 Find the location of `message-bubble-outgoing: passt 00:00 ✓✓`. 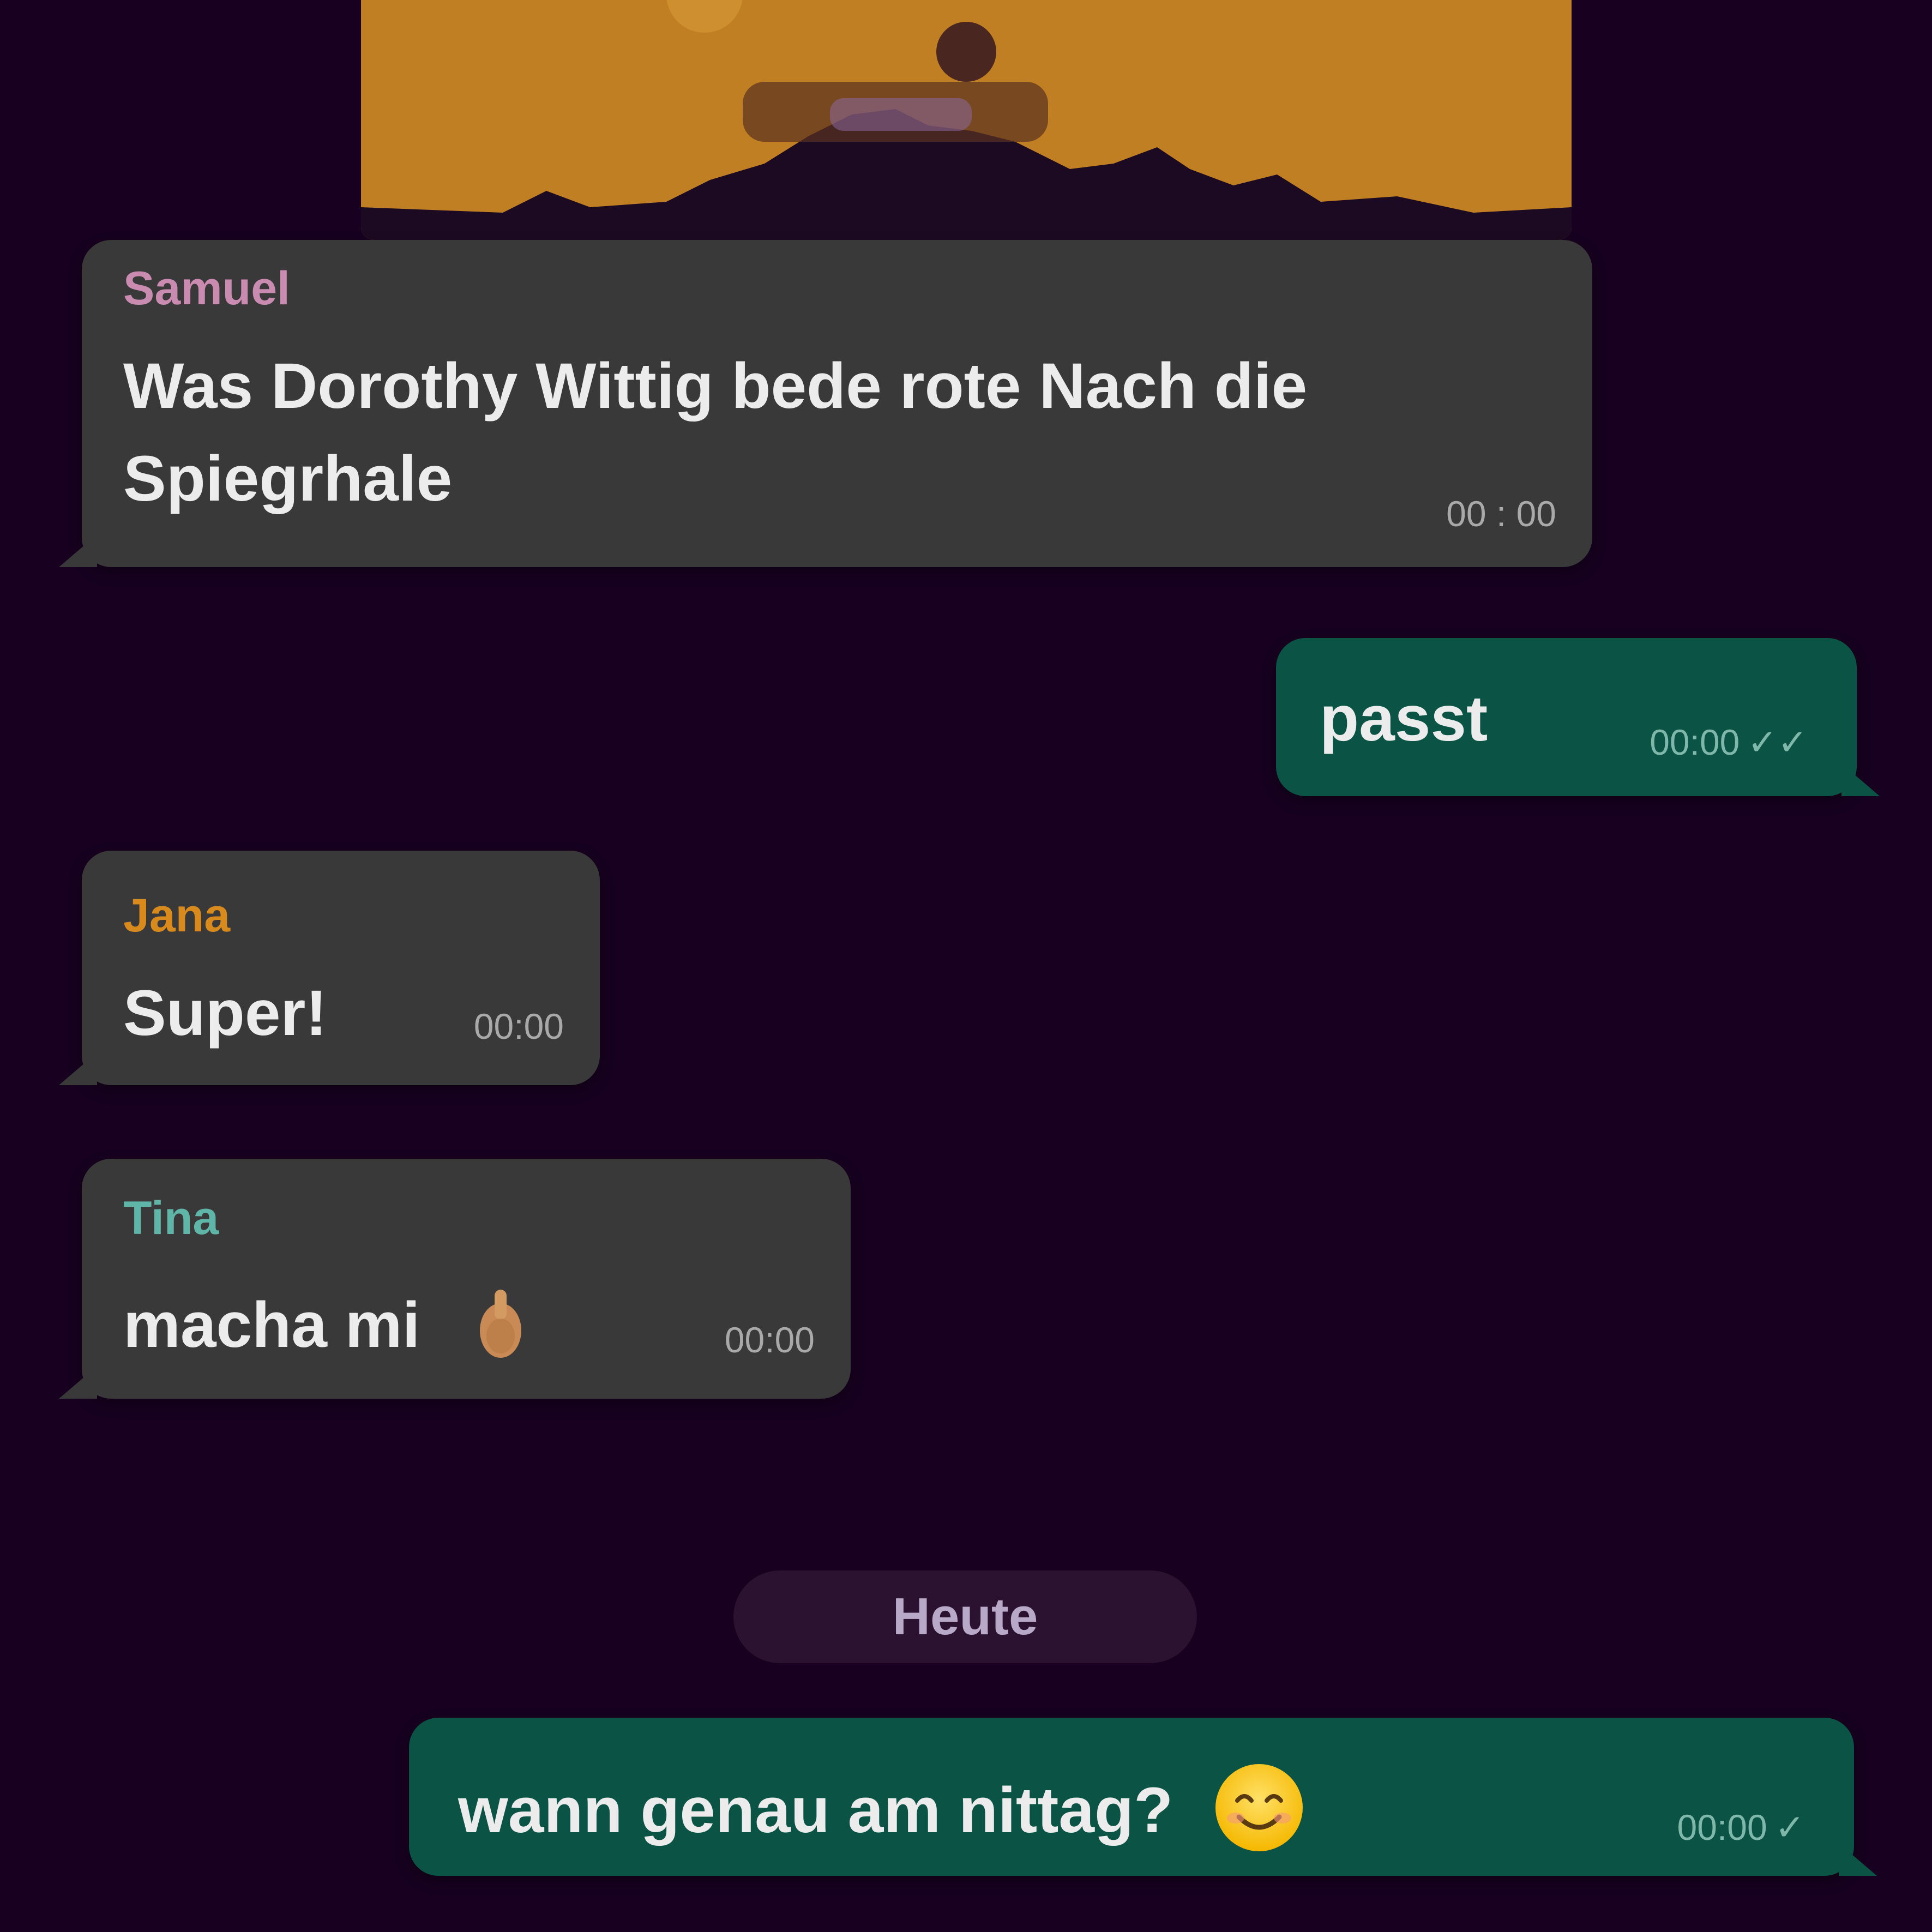

message-bubble-outgoing: passt 00:00 ✓✓ is located at coordinates (1578, 717).